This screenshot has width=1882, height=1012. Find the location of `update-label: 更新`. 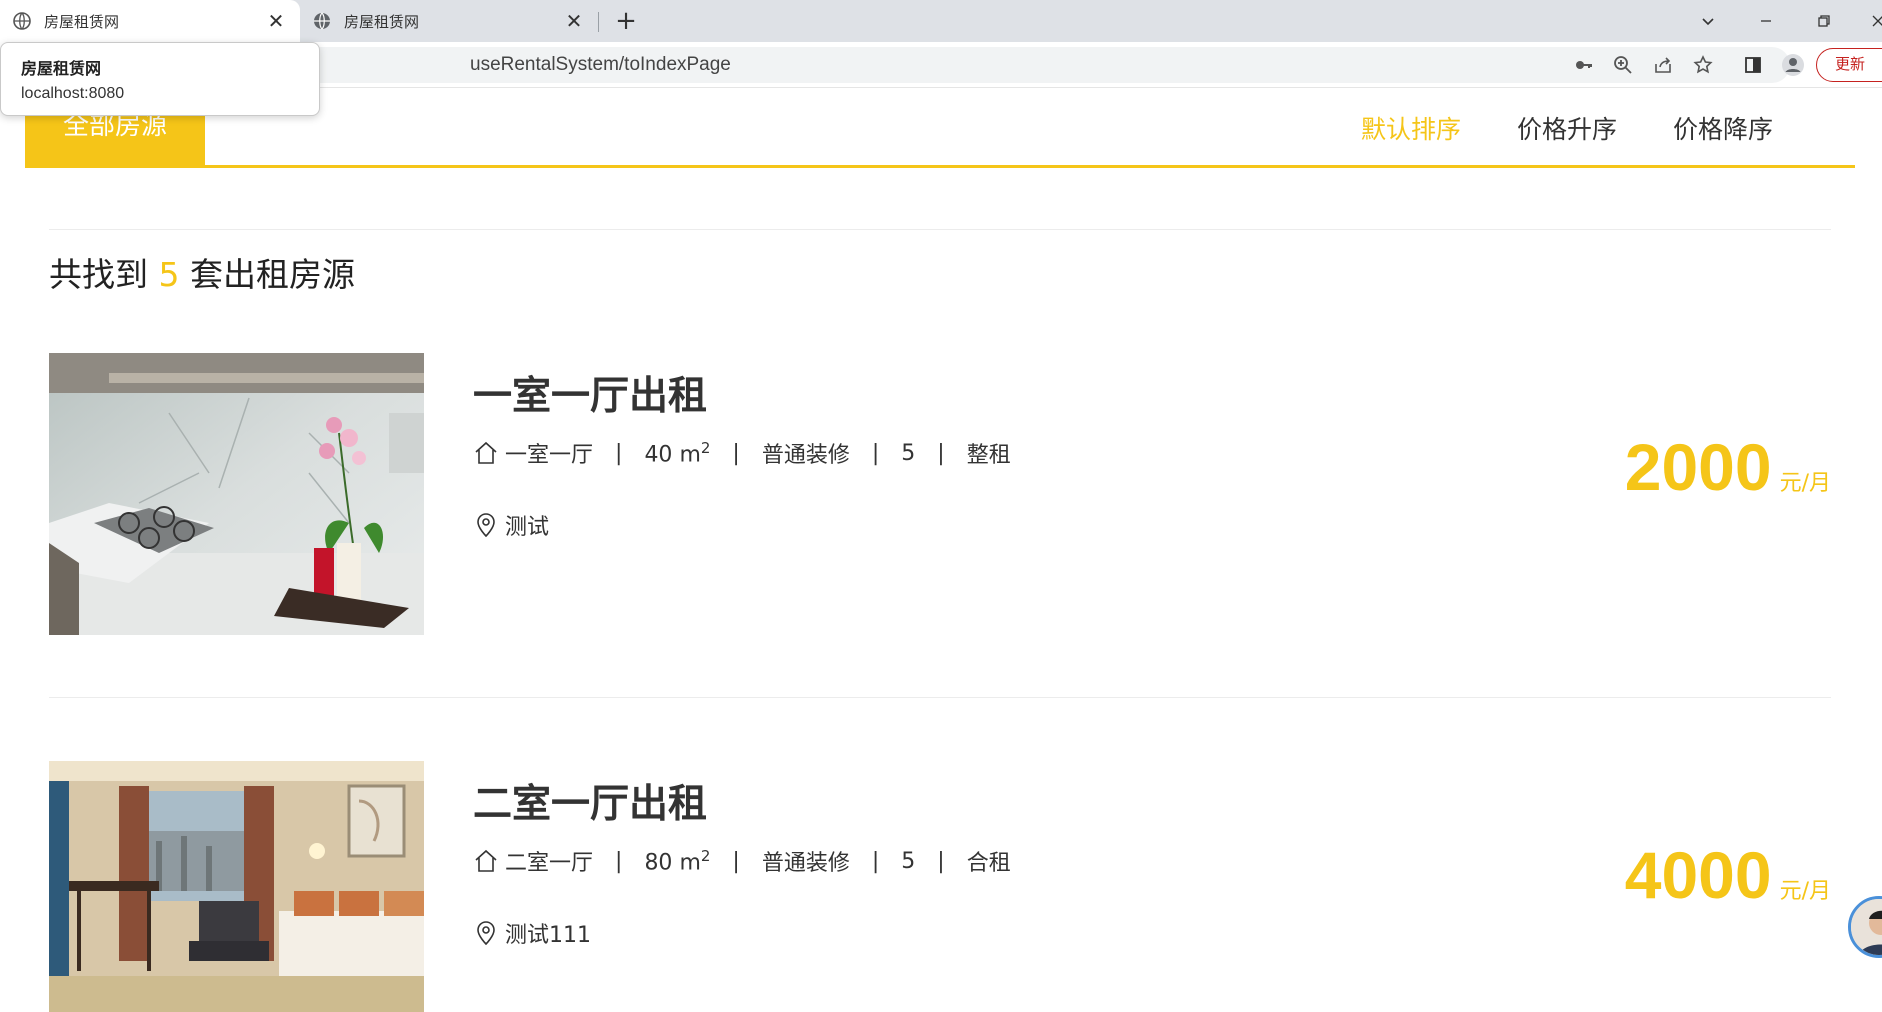

update-label: 更新 is located at coordinates (1850, 64).